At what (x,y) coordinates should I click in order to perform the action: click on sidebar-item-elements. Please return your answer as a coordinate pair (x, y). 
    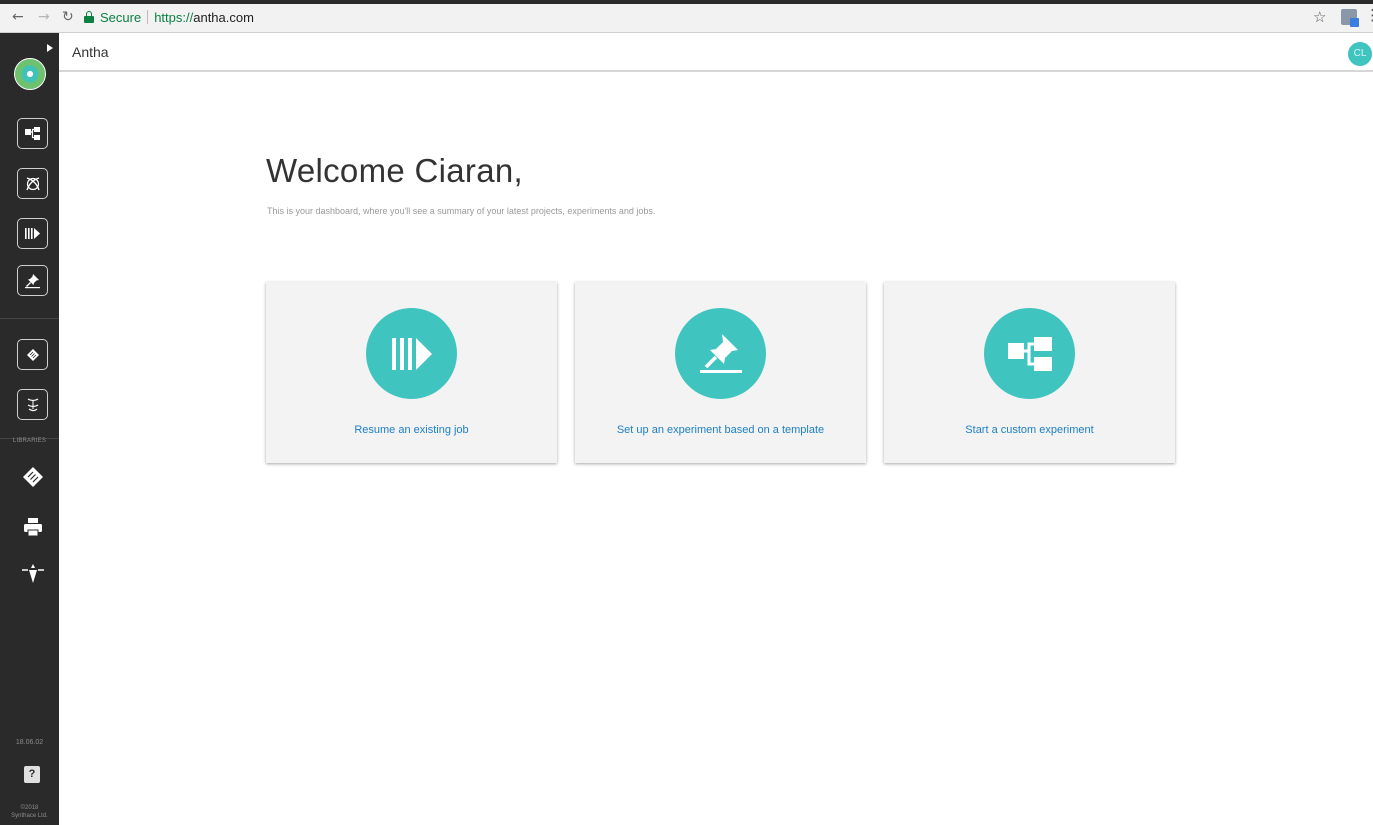
    Looking at the image, I should click on (32, 183).